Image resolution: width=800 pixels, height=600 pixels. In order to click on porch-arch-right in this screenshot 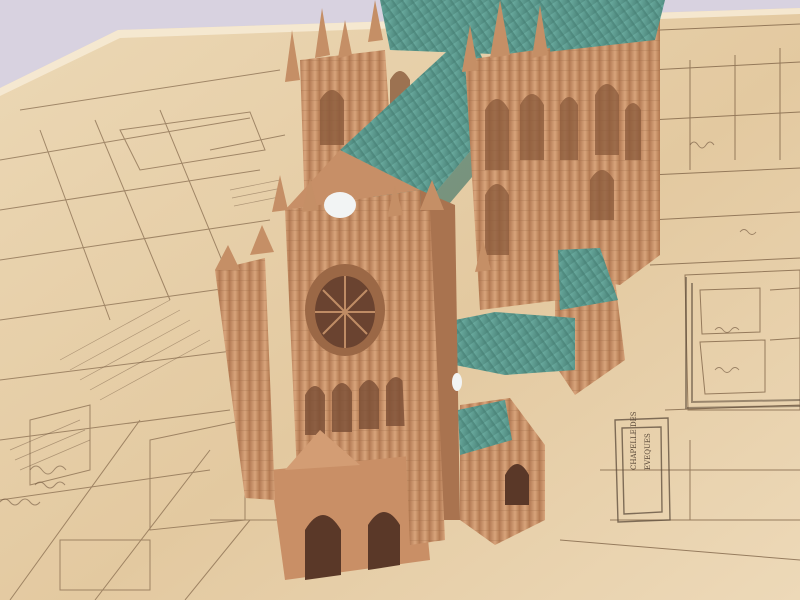, I will do `click(384, 541)`.